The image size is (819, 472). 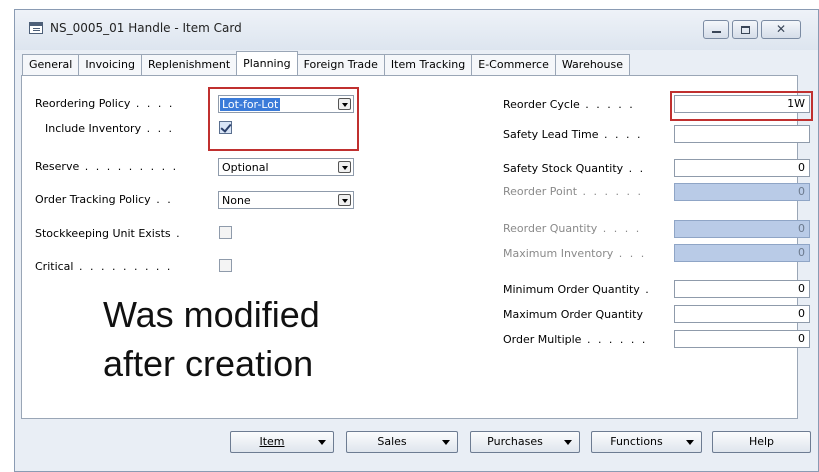 What do you see at coordinates (742, 168) in the screenshot?
I see `safety-stock-quantity-field: 0` at bounding box center [742, 168].